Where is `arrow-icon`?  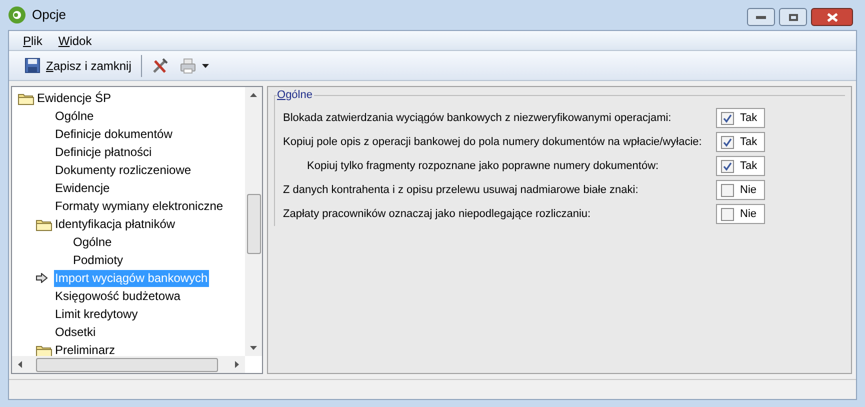
arrow-icon is located at coordinates (42, 278).